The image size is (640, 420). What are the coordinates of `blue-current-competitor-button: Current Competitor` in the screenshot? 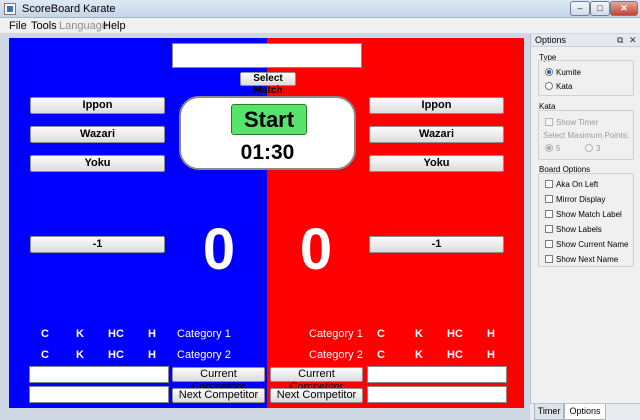 It's located at (218, 380).